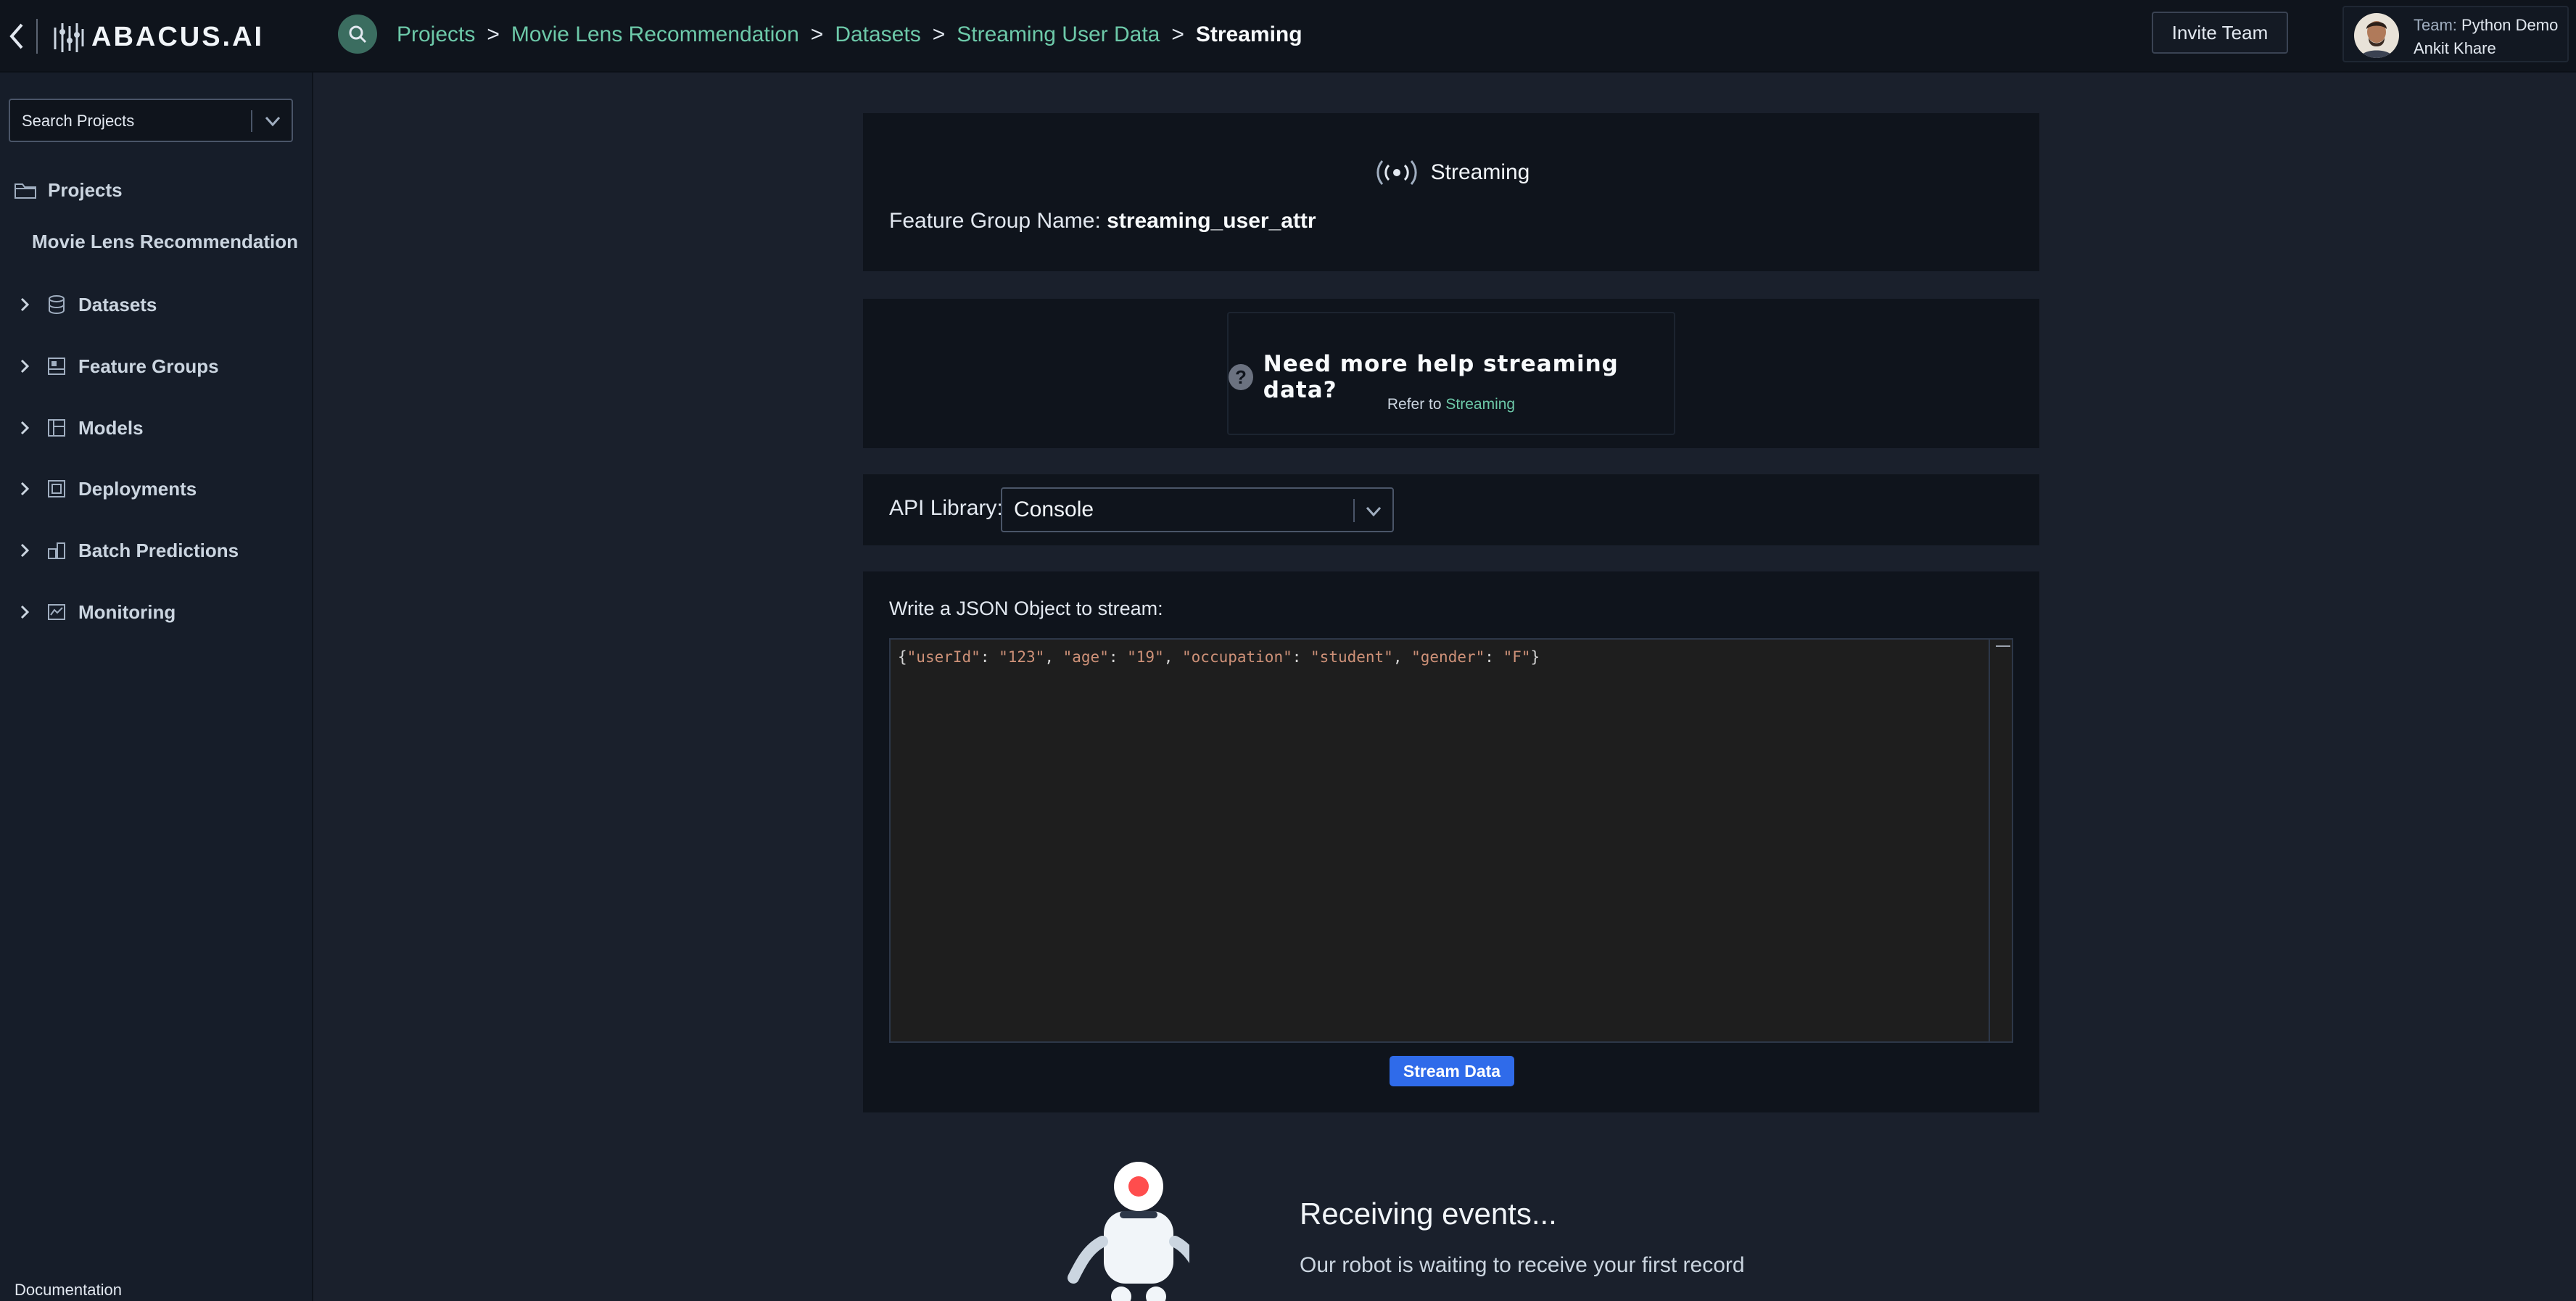 The width and height of the screenshot is (2576, 1301). Describe the element at coordinates (1128, 1232) in the screenshot. I see `robot-illustration` at that location.